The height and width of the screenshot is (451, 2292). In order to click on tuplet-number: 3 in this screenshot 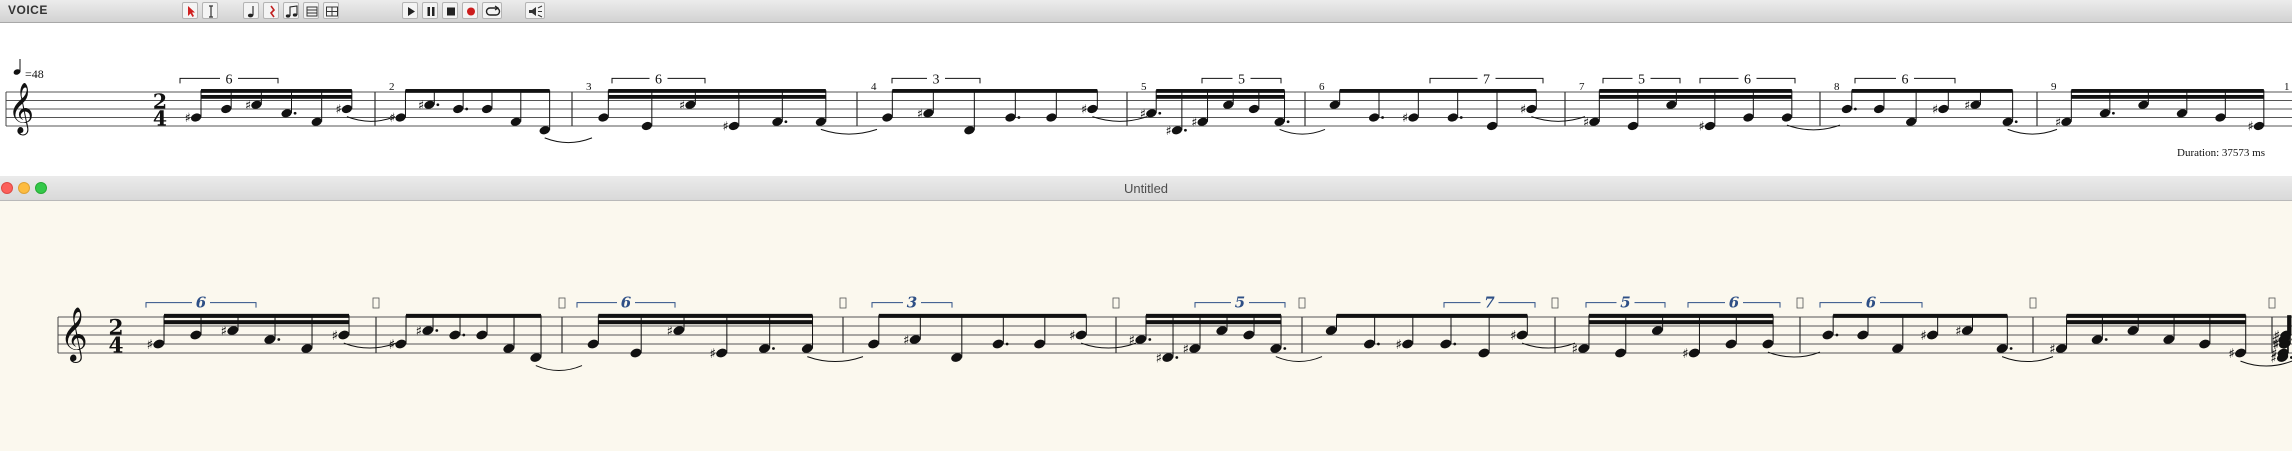, I will do `click(912, 303)`.